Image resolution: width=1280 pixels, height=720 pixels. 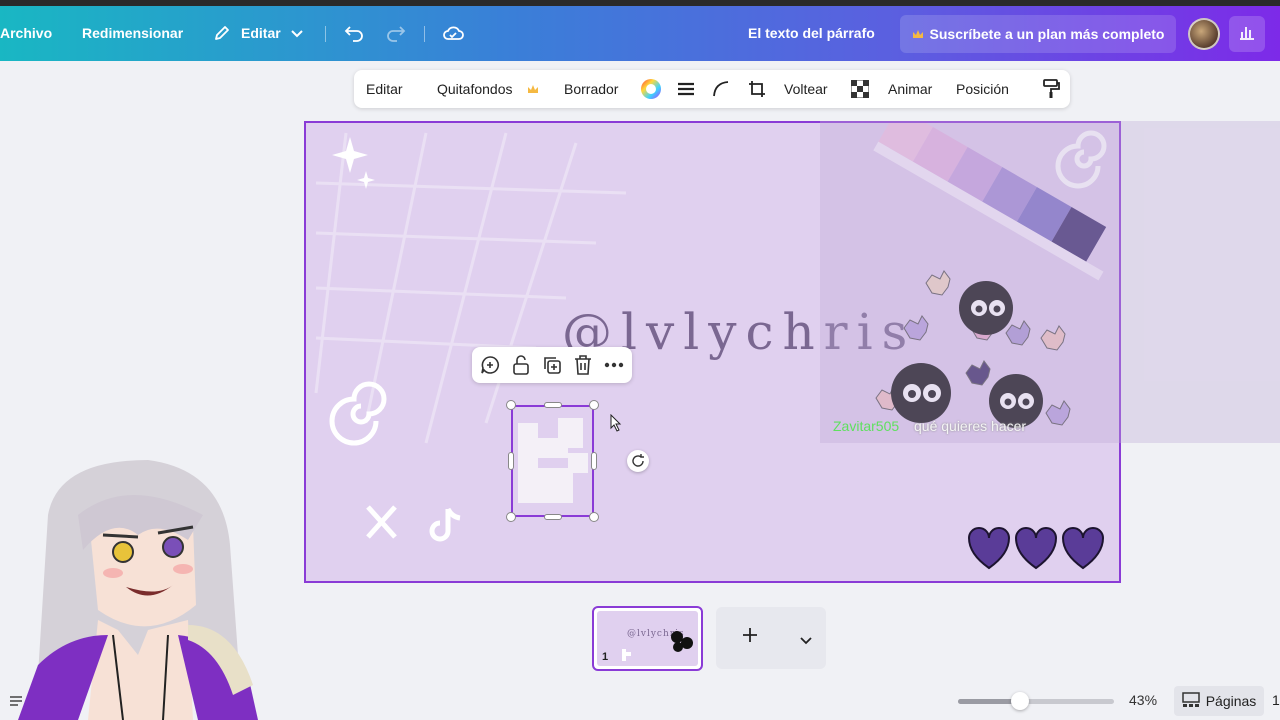 What do you see at coordinates (583, 365) in the screenshot?
I see `trash-icon` at bounding box center [583, 365].